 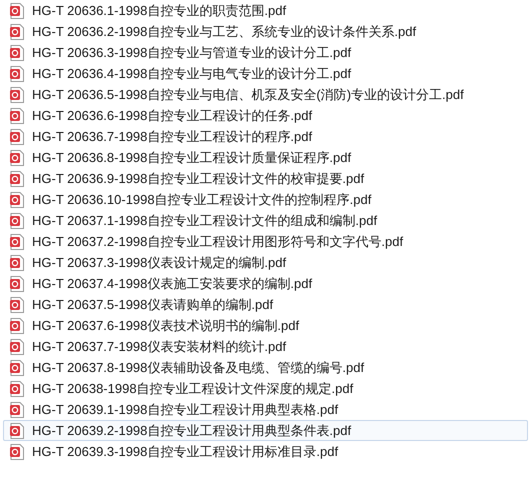 I want to click on file-item: HG-T 20636.1-1998自控专业的职责范围.pdf, so click(x=265, y=10).